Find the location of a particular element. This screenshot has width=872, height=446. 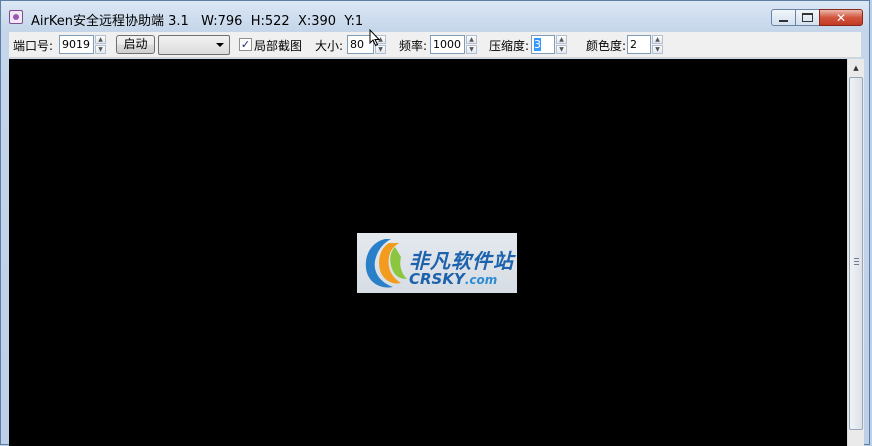

maximize-icon is located at coordinates (807, 17).